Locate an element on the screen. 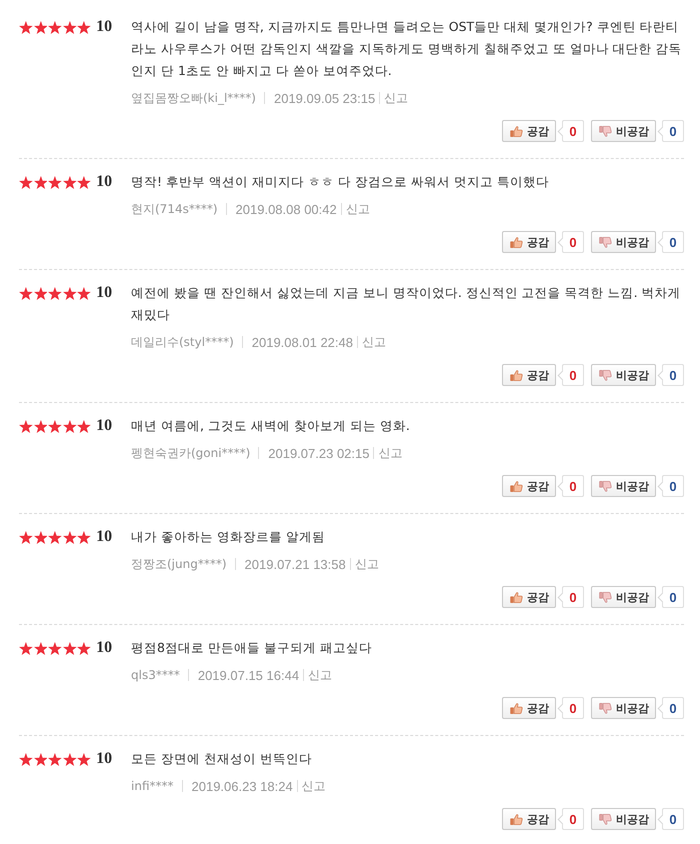  author-name: 옆집몸짱오빠(ki_l****) is located at coordinates (193, 98).